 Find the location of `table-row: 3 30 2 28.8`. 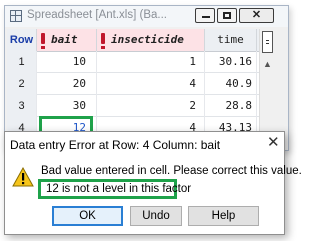

table-row: 3 30 2 28.8 is located at coordinates (141, 106).